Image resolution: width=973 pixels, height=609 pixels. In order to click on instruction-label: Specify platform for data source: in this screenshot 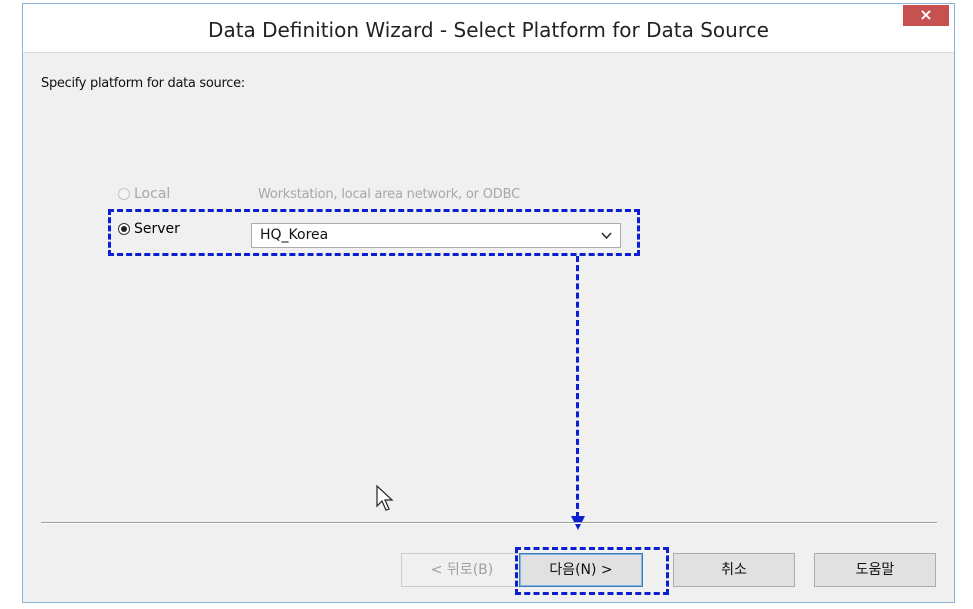, I will do `click(143, 83)`.